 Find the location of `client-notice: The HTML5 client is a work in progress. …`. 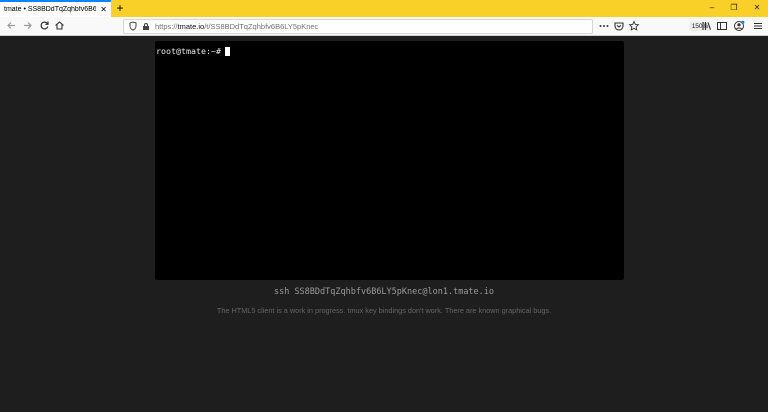

client-notice: The HTML5 client is a work in progress. … is located at coordinates (384, 310).